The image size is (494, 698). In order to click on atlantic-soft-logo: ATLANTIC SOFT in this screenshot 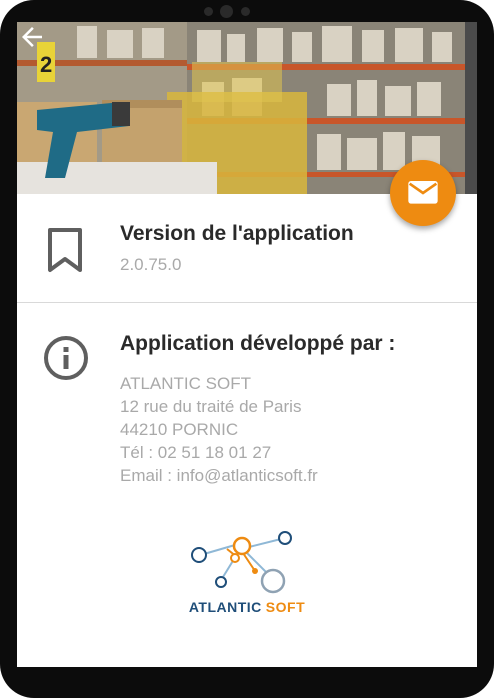, I will do `click(247, 574)`.